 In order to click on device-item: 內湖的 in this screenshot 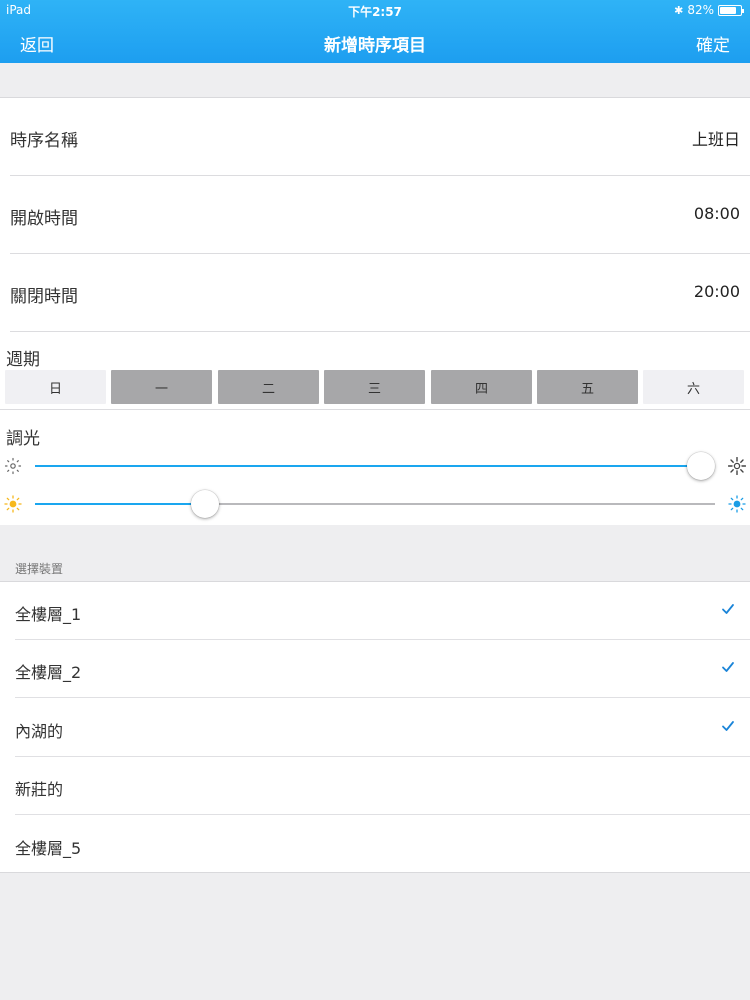, I will do `click(375, 728)`.